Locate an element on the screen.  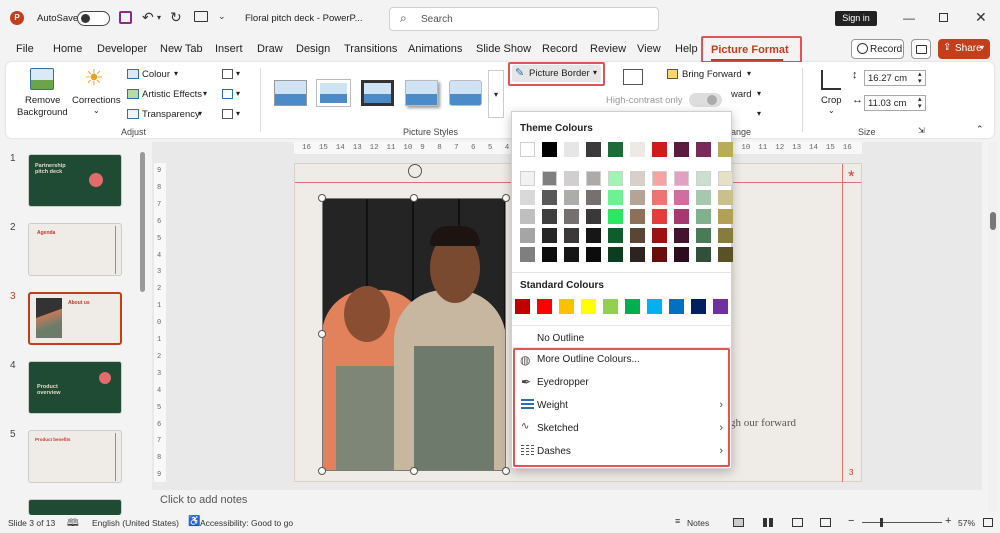
remove-background-label-1: Remove is located at coordinates (42, 100).